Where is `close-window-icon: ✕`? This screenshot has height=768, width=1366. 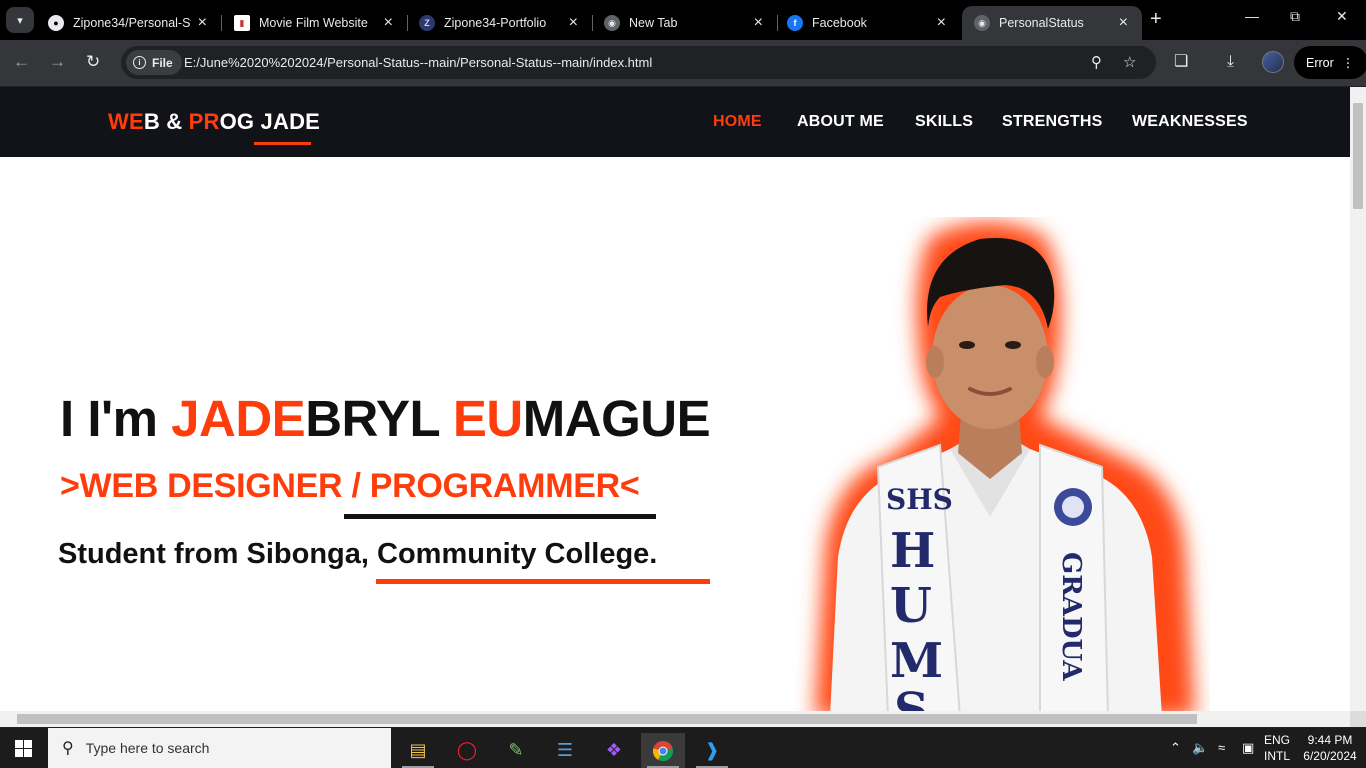
close-window-icon: ✕ is located at coordinates (1342, 16).